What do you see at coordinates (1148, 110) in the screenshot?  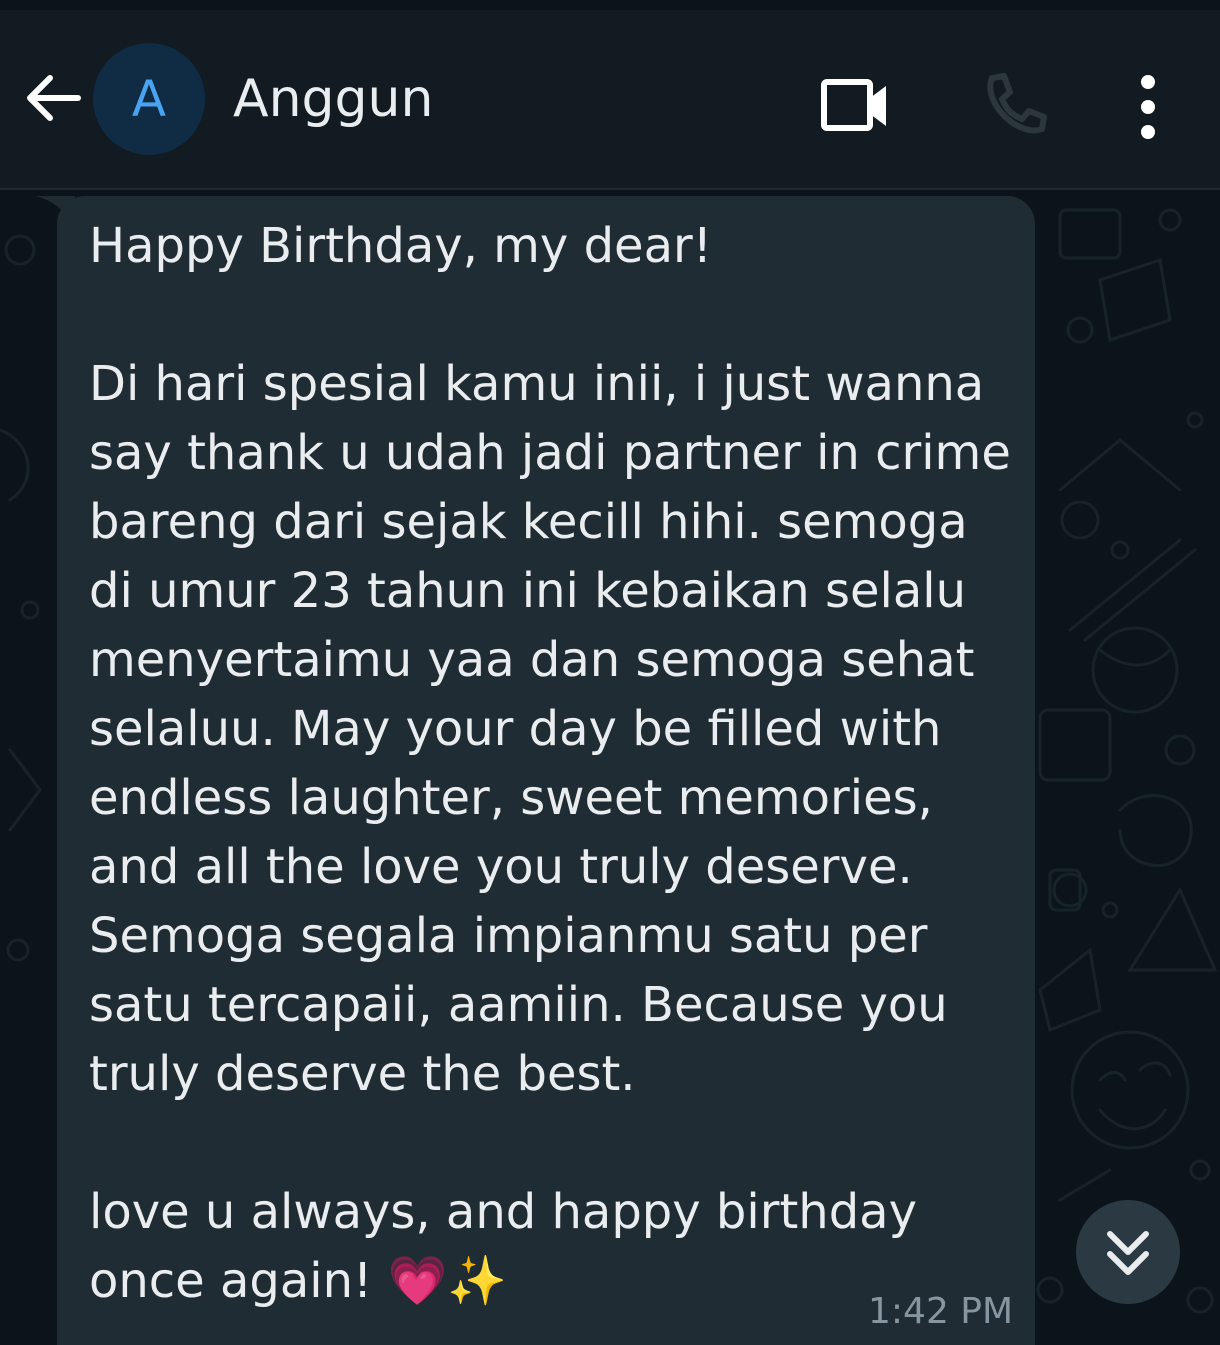 I see `more-vertical-icon` at bounding box center [1148, 110].